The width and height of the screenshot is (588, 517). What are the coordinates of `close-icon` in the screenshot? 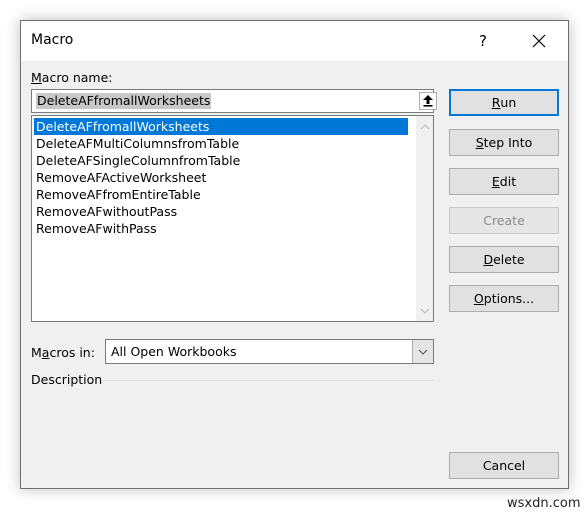 It's located at (539, 41).